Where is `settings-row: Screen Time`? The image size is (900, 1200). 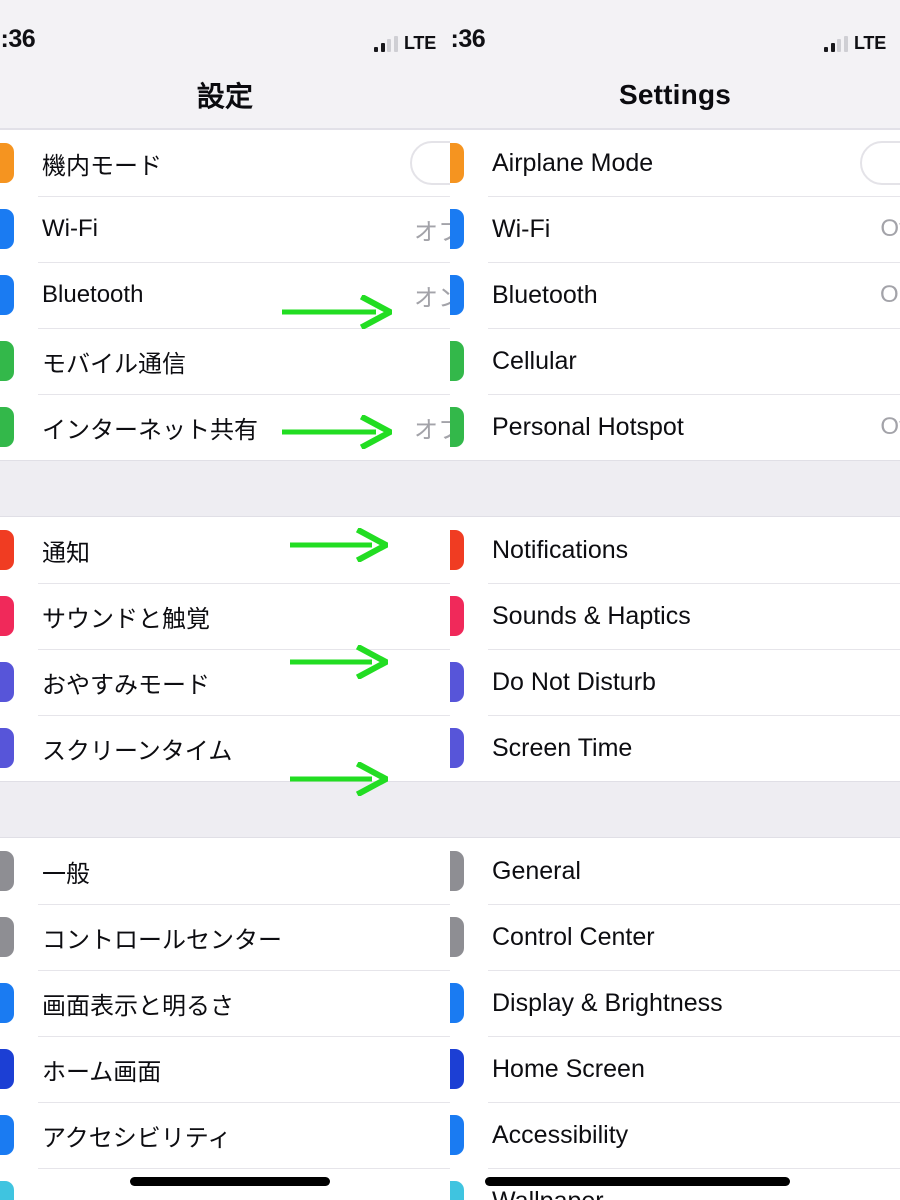 settings-row: Screen Time is located at coordinates (675, 748).